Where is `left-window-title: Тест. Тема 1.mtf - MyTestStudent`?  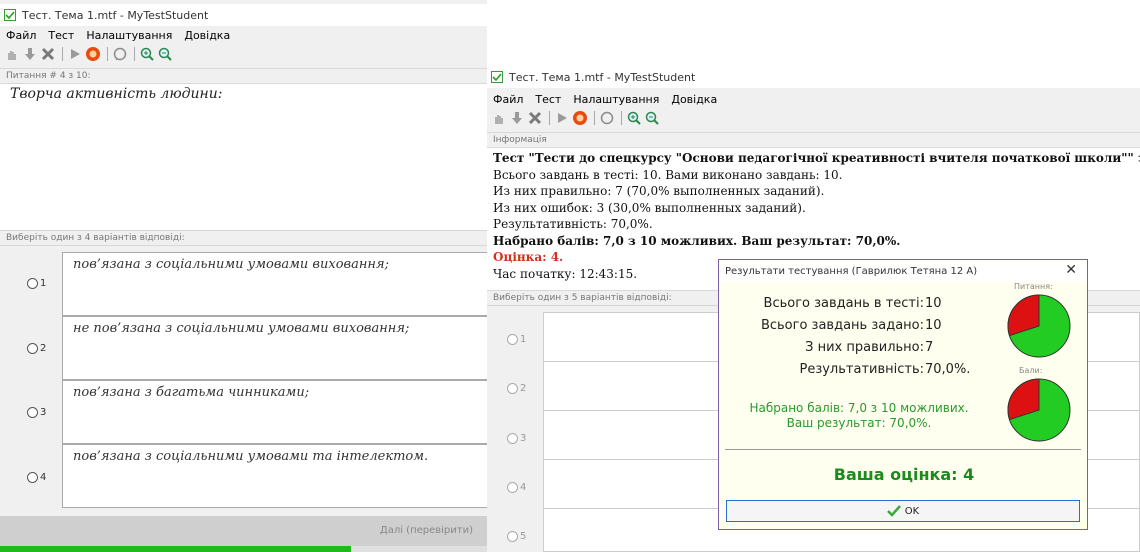 left-window-title: Тест. Тема 1.mtf - MyTestStudent is located at coordinates (115, 15).